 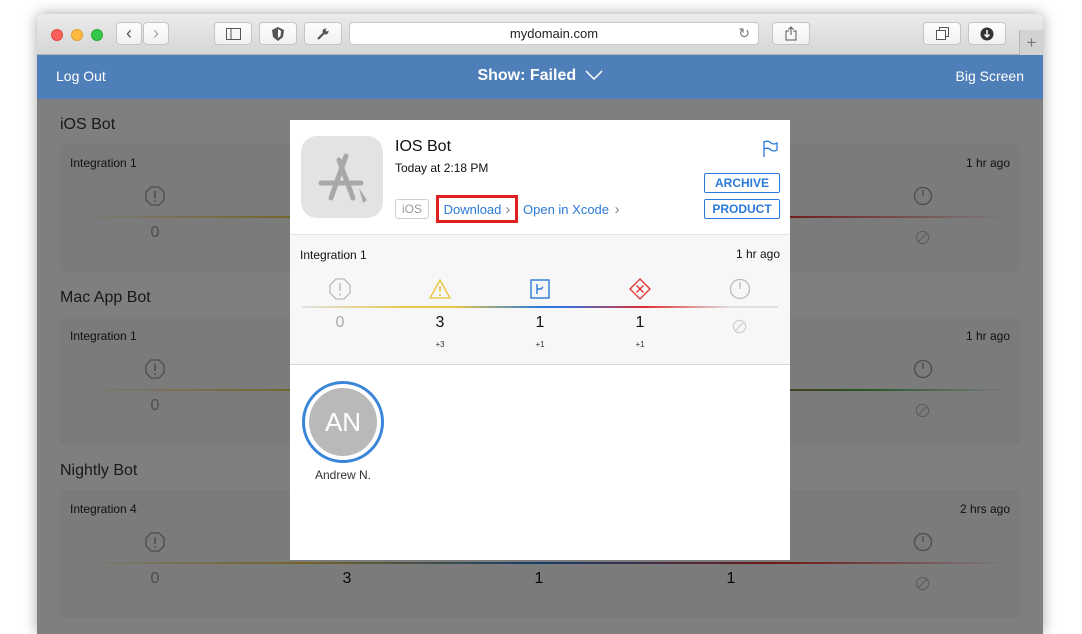 I want to click on flag-icon, so click(x=770, y=149).